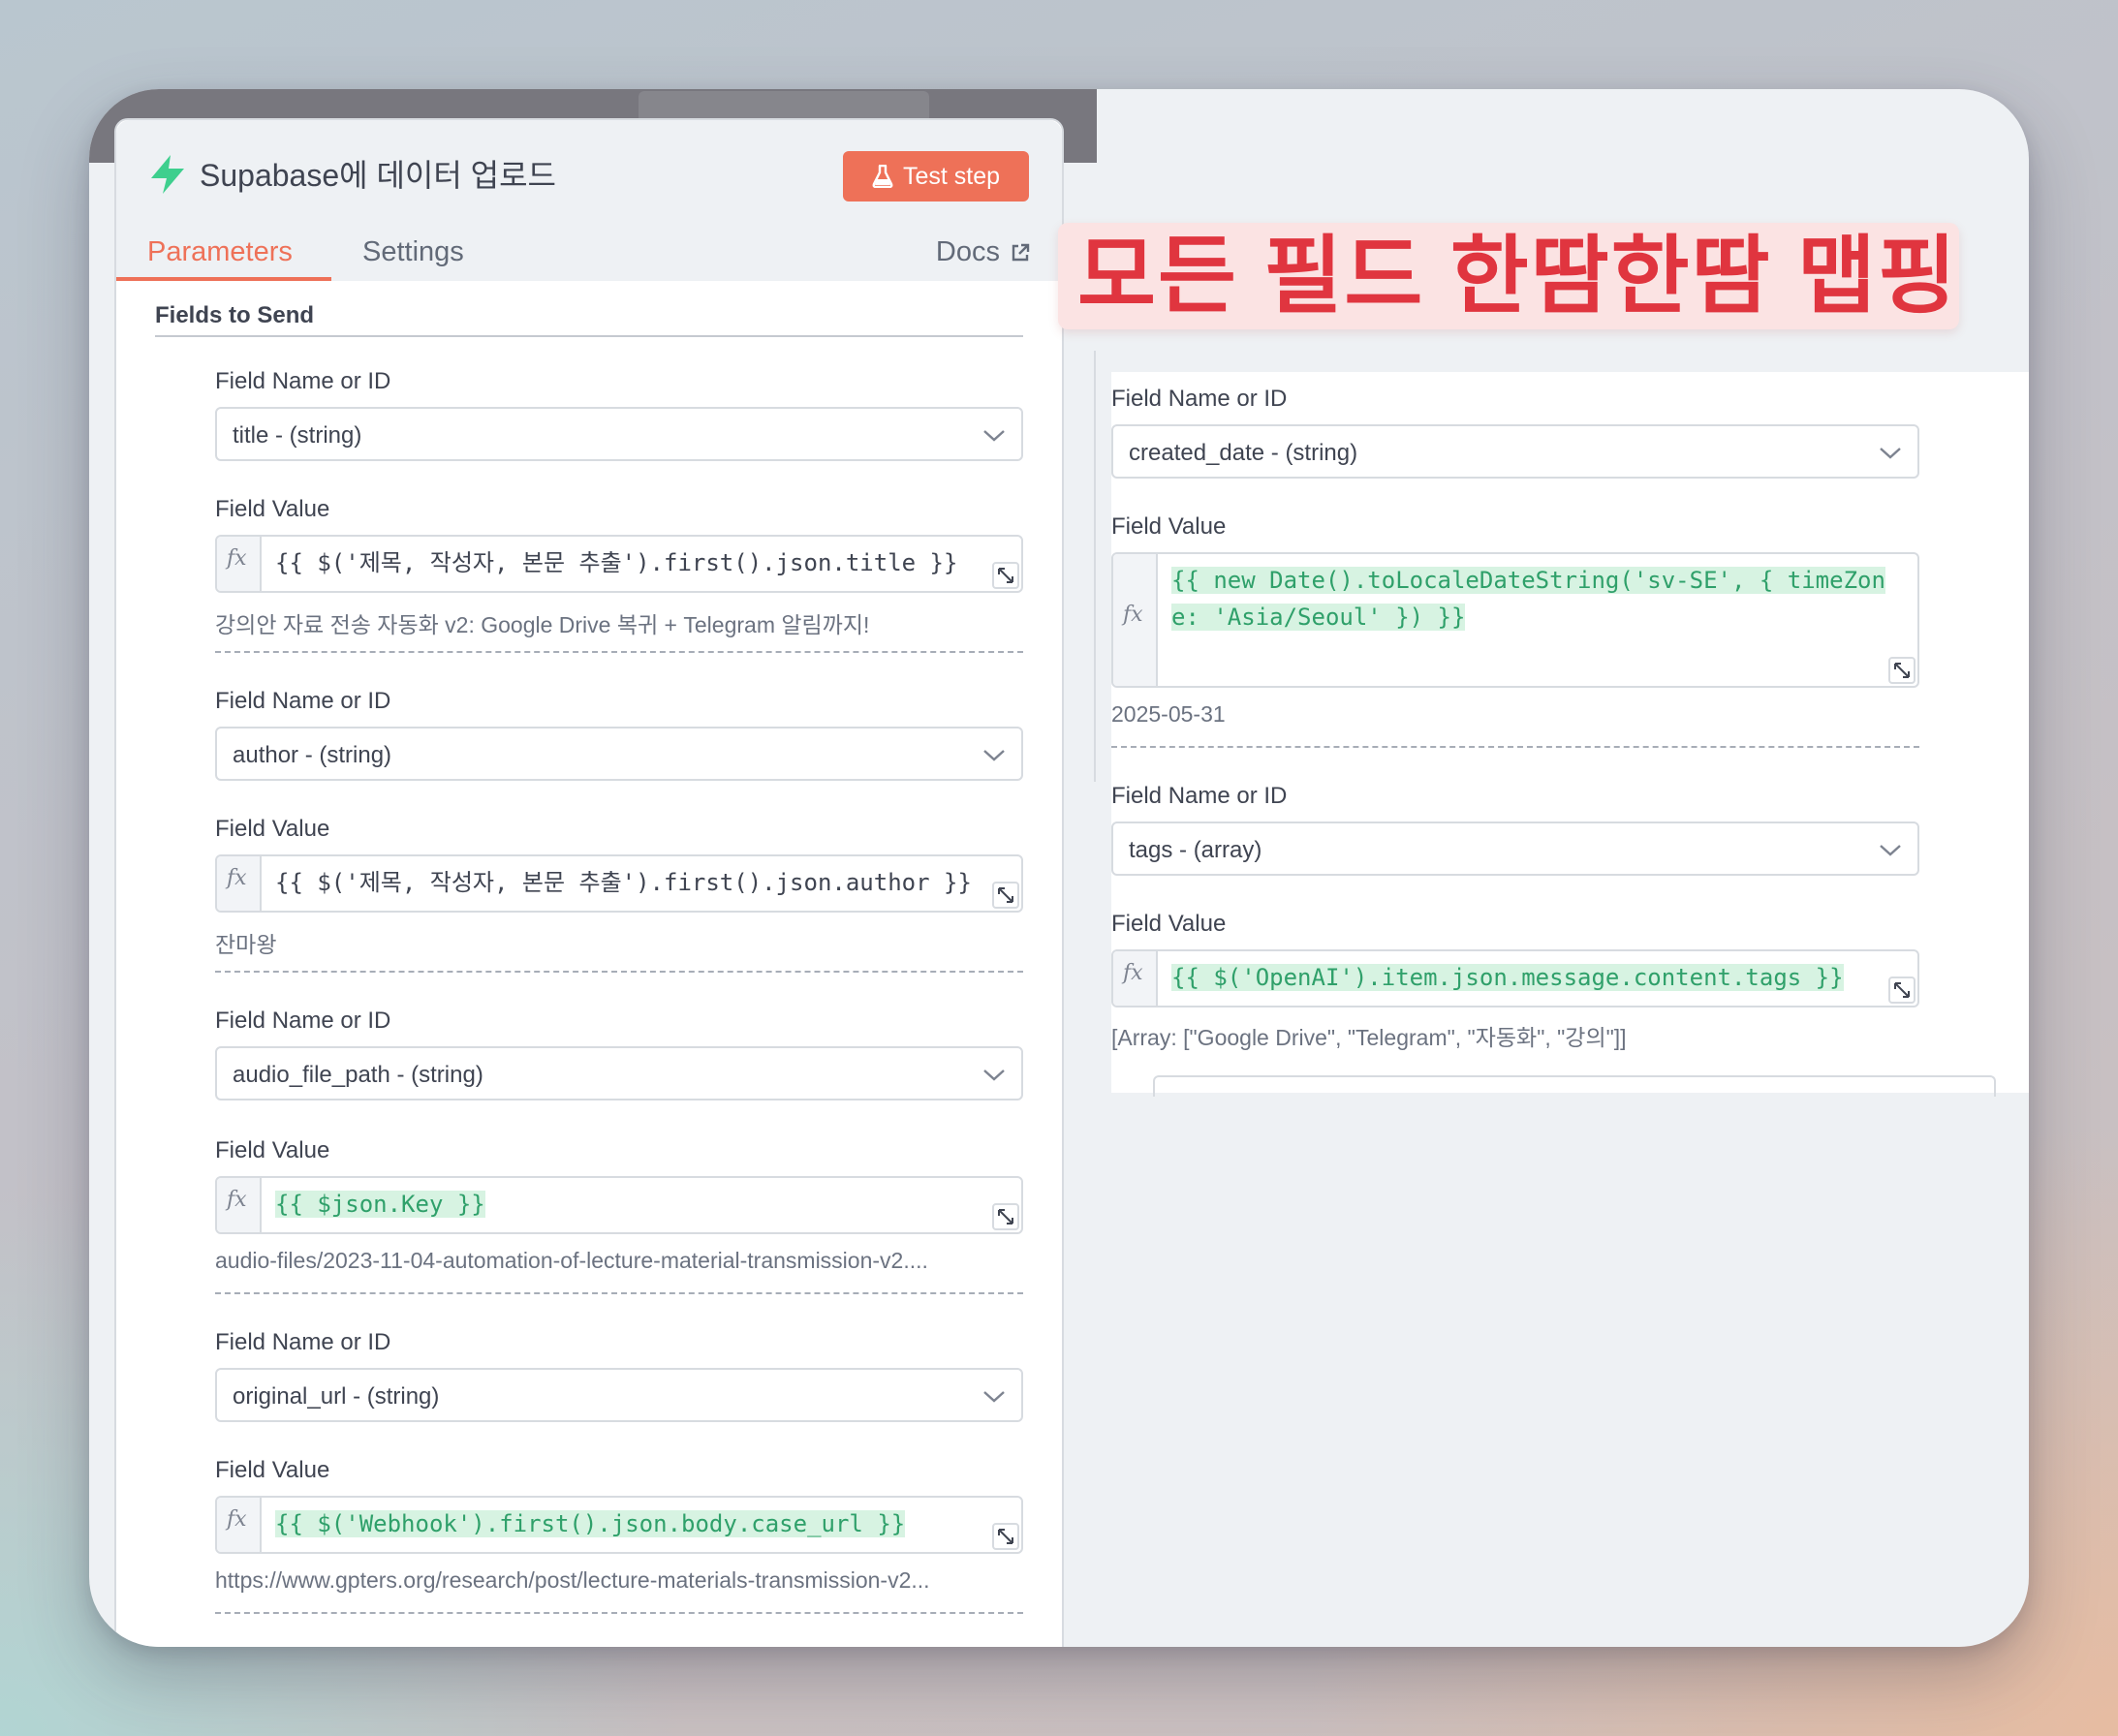  What do you see at coordinates (967, 251) in the screenshot?
I see `docs-label: Docs` at bounding box center [967, 251].